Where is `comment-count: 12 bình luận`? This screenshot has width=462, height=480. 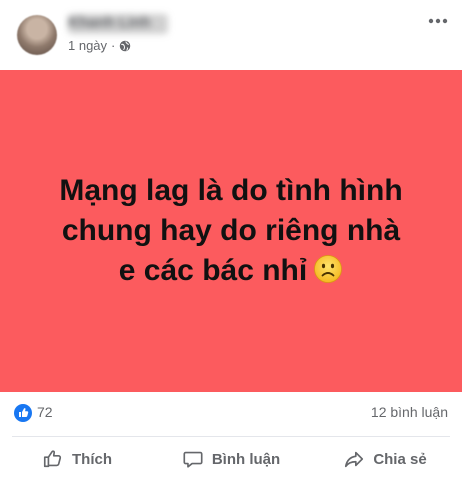
comment-count: 12 bình luận is located at coordinates (409, 412).